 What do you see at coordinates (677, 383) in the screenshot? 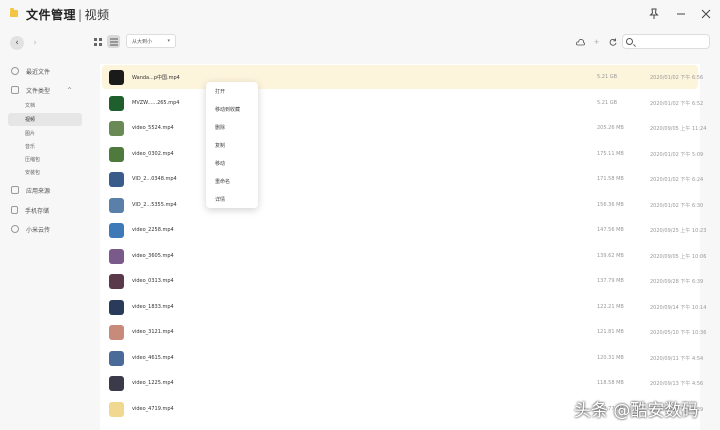
I see `file-date: 2020/09/13 下午 4:56` at bounding box center [677, 383].